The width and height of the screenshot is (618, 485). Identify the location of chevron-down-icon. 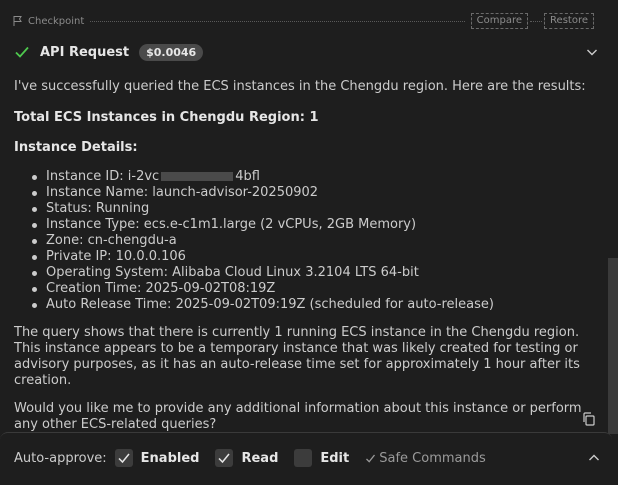
(592, 52).